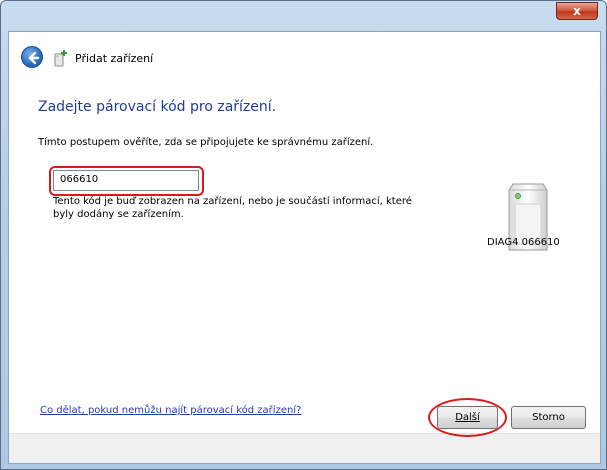 This screenshot has width=607, height=470. I want to click on add-device-icon, so click(61, 58).